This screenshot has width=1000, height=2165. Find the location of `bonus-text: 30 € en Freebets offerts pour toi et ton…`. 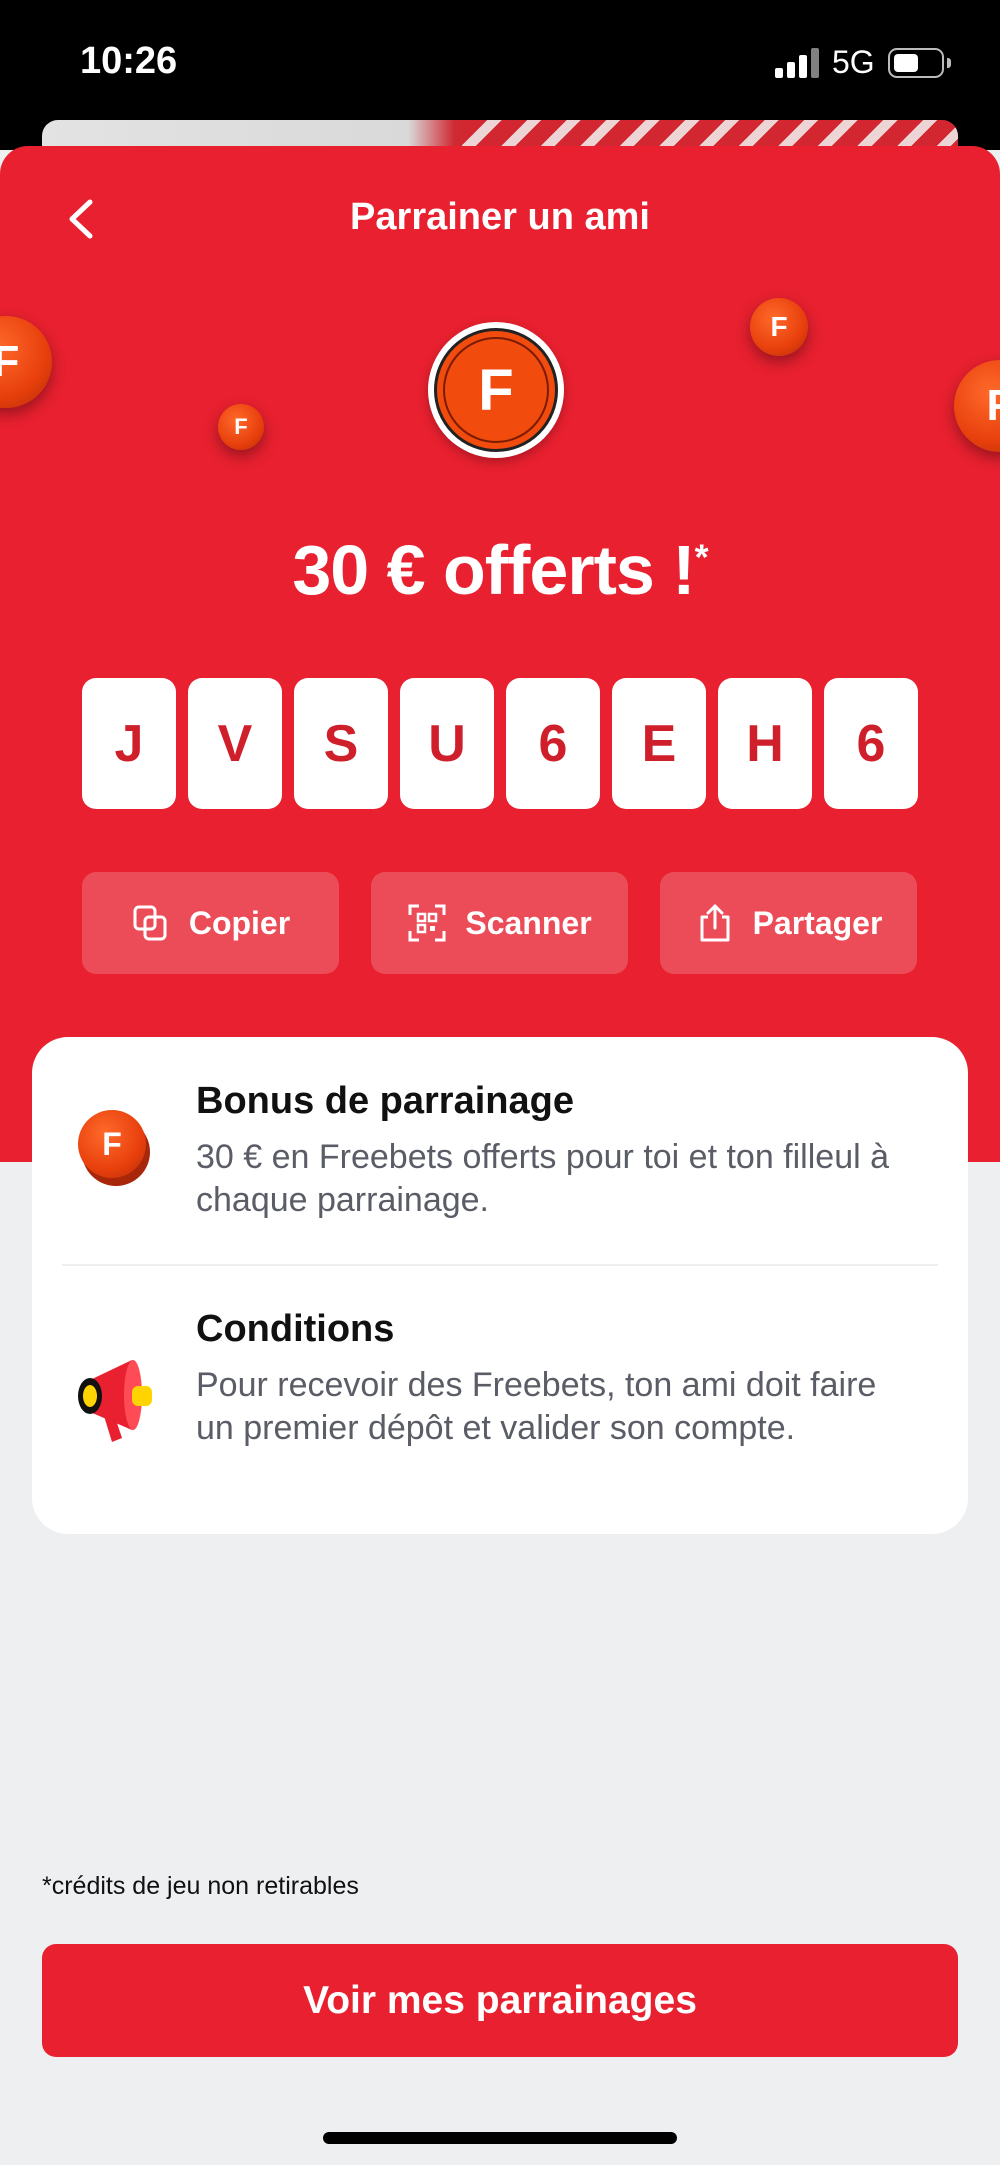

bonus-text: 30 € en Freebets offerts pour toi et ton… is located at coordinates (543, 1178).